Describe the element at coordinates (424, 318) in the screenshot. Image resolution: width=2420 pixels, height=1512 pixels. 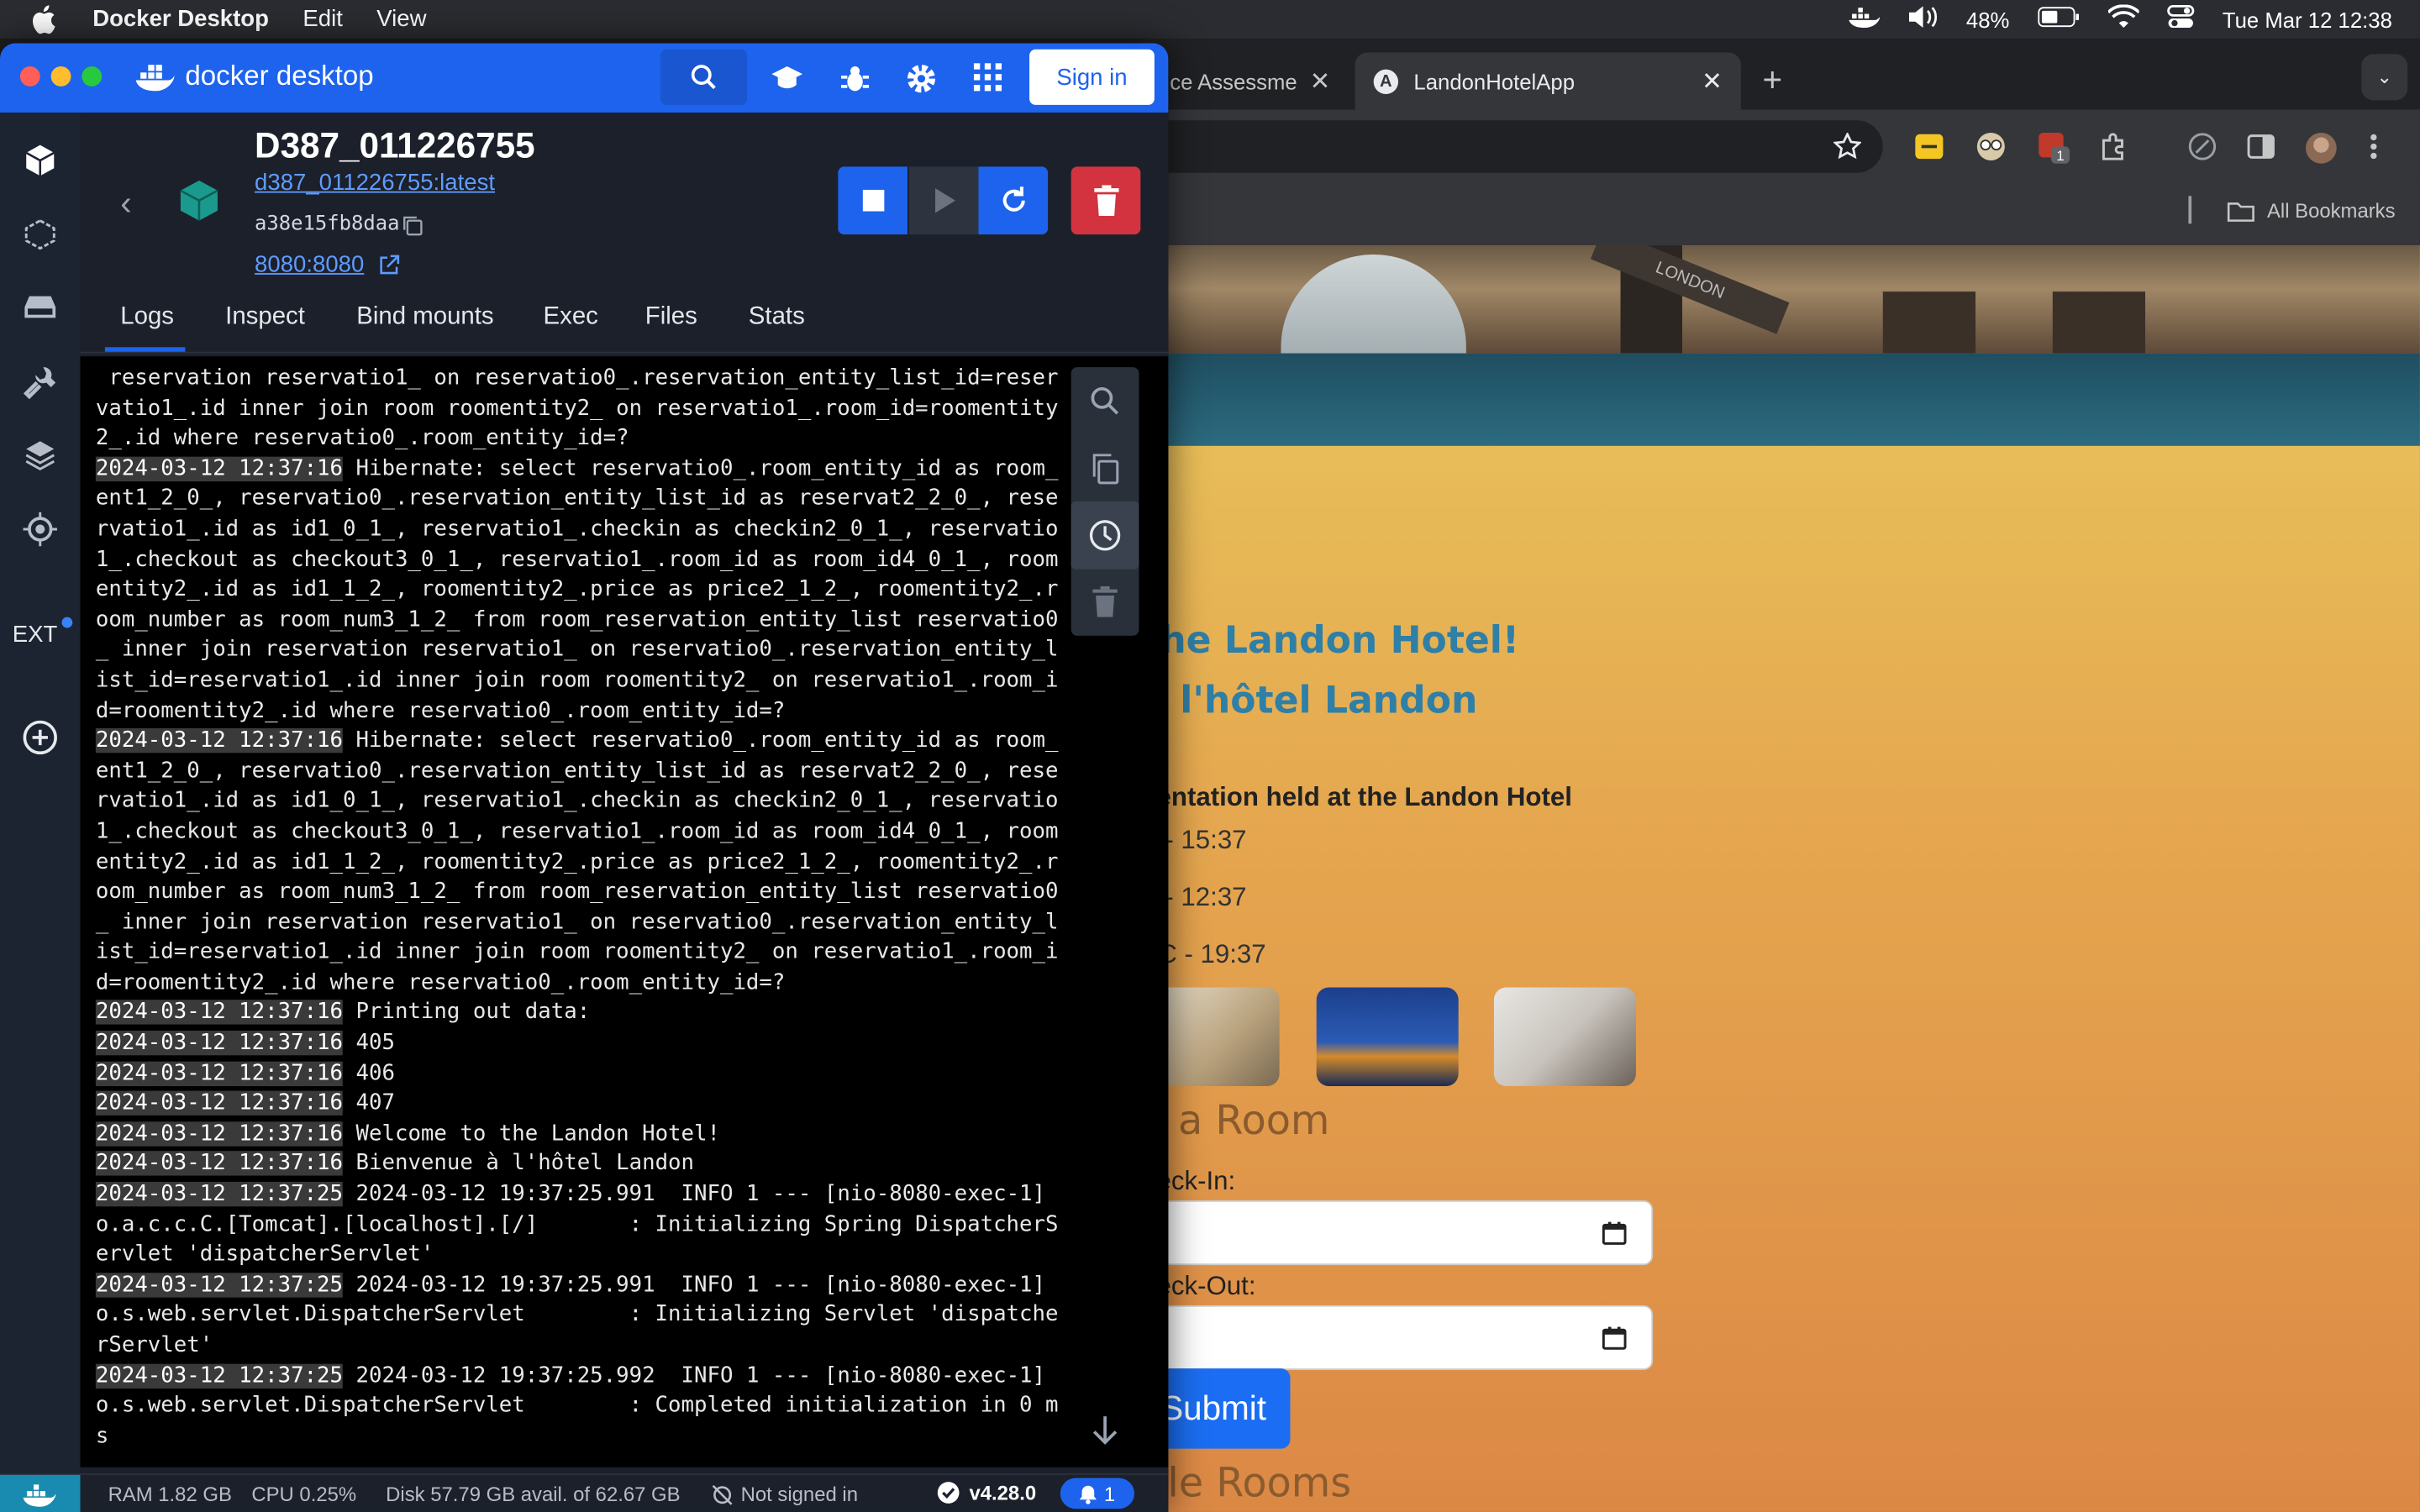
I see `tab-bind-mounts: Bind mounts` at that location.